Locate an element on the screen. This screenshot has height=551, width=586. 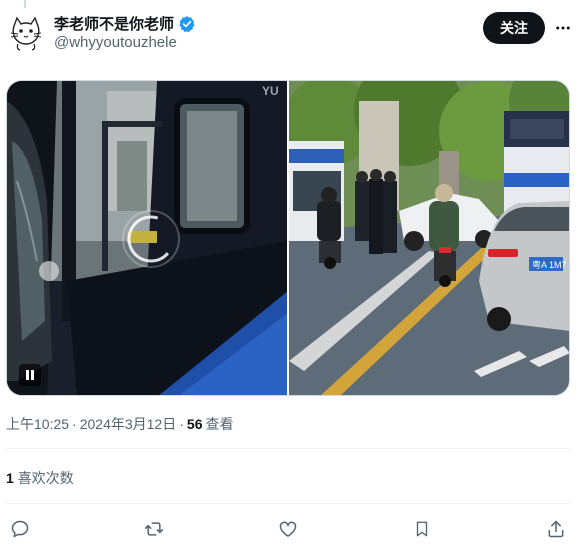
retweet-icon is located at coordinates (154, 529).